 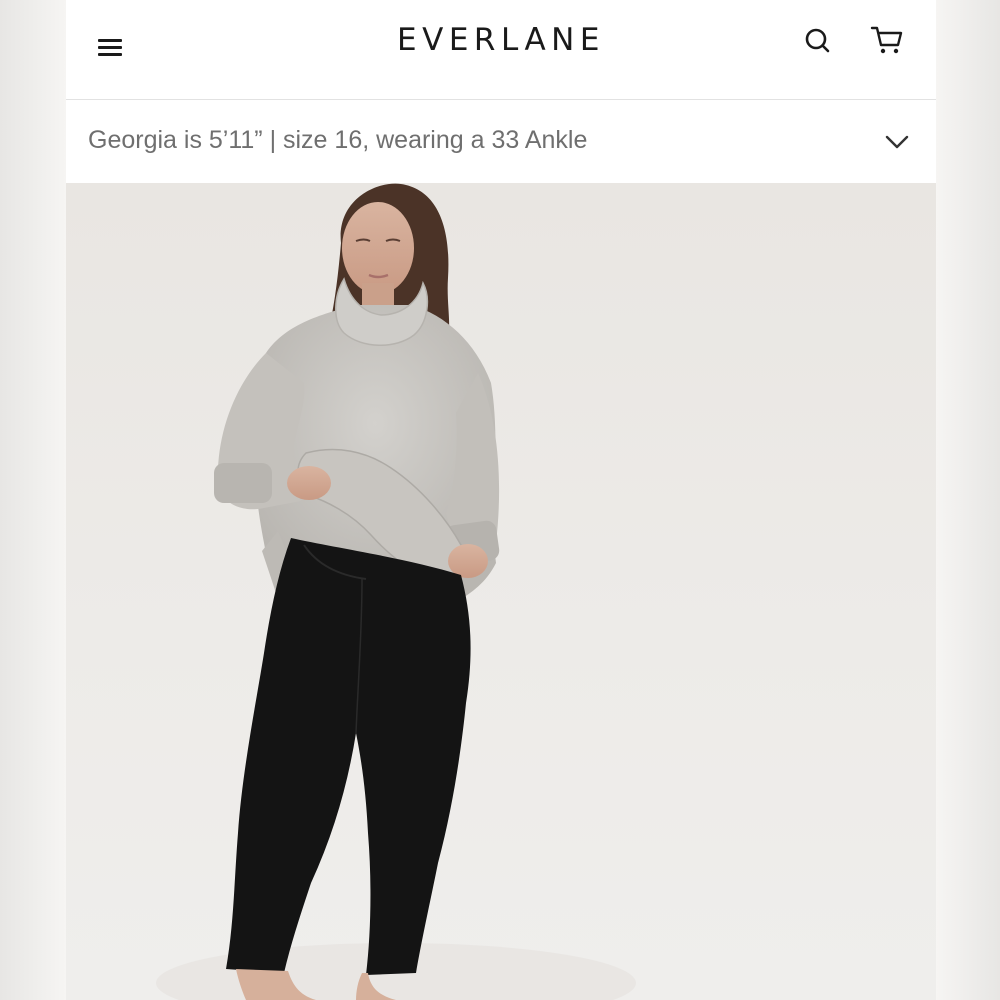 What do you see at coordinates (501, 40) in the screenshot?
I see `brand-logo: EVERLANE` at bounding box center [501, 40].